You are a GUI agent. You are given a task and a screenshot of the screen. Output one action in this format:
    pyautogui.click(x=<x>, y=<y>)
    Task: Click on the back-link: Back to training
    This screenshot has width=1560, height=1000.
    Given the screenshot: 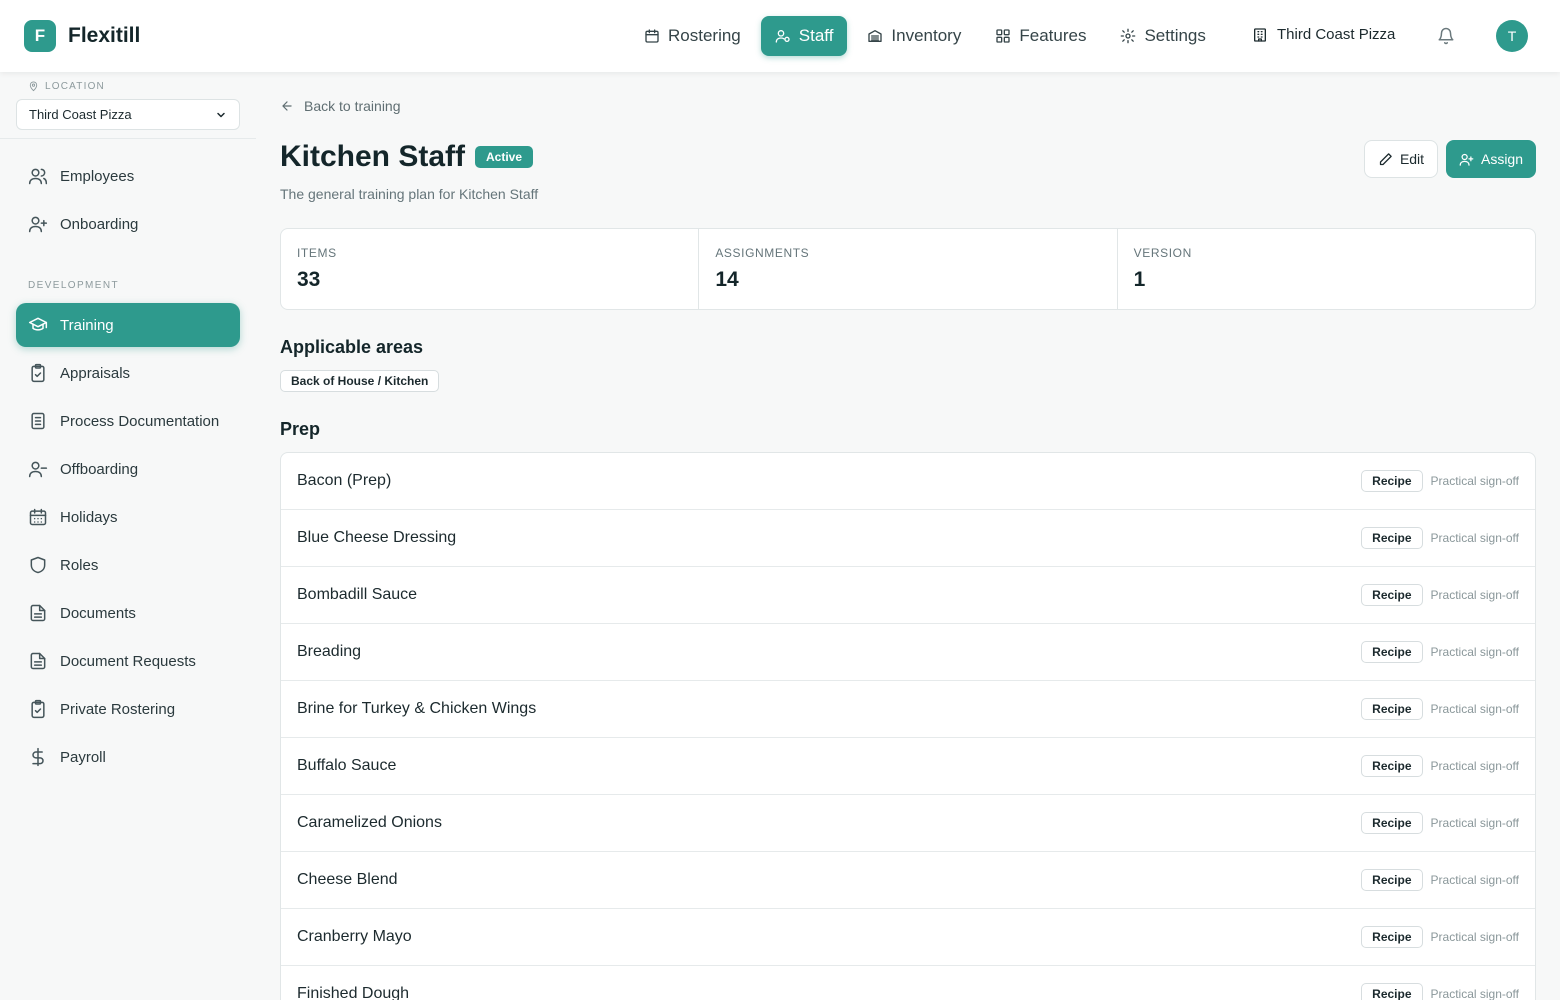 What is the action you would take?
    pyautogui.click(x=340, y=106)
    